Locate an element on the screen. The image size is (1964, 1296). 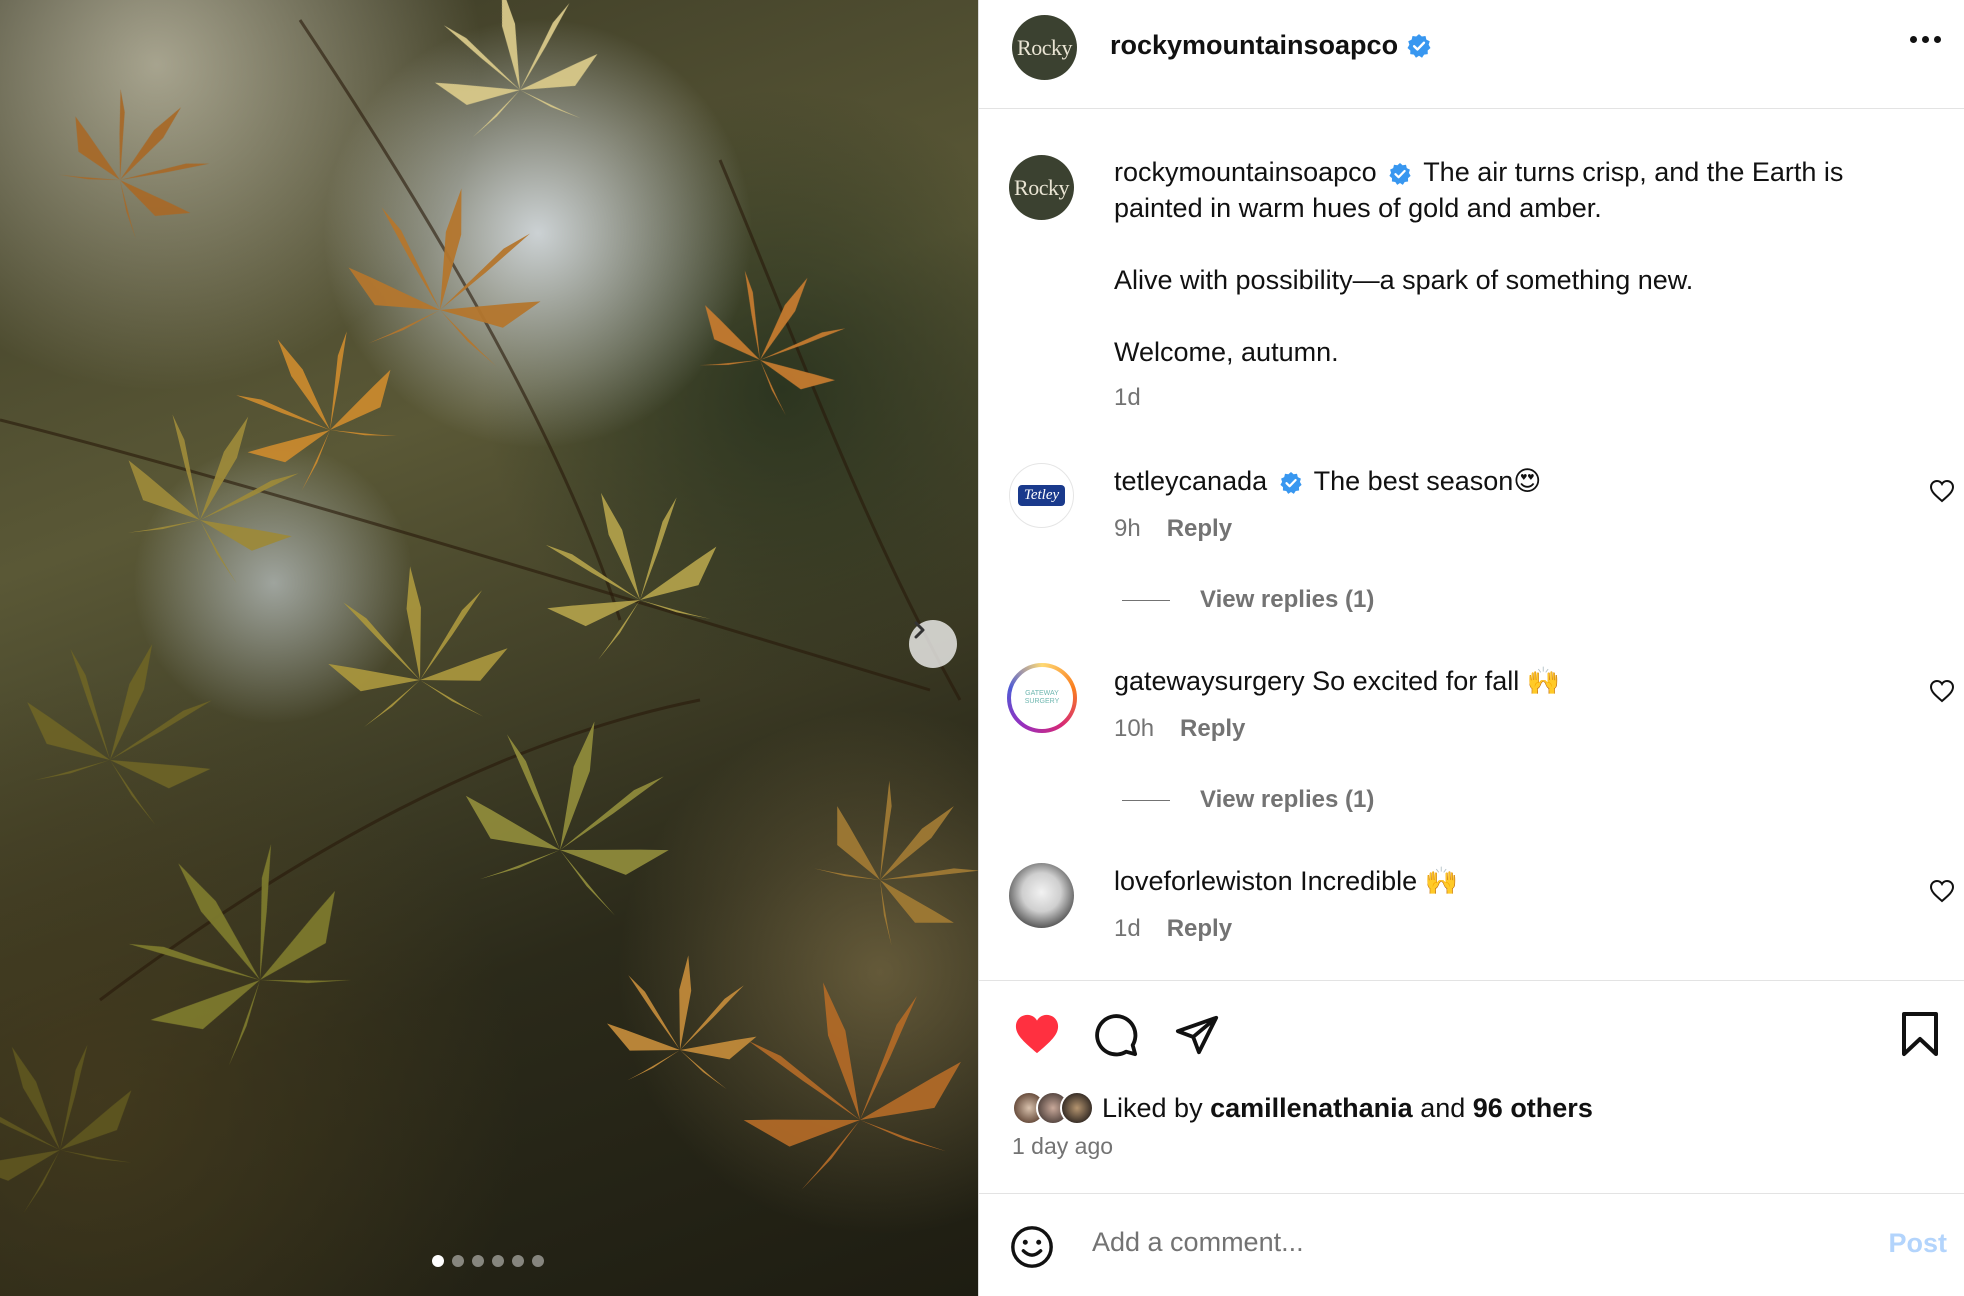
emoji-icon is located at coordinates (1032, 1247).